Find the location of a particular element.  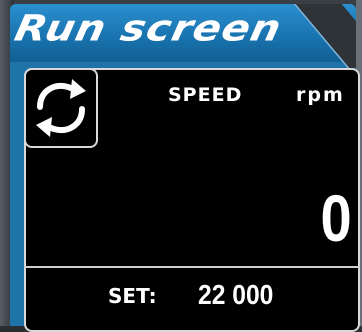

setpoint-value: 22 000 is located at coordinates (235, 295).